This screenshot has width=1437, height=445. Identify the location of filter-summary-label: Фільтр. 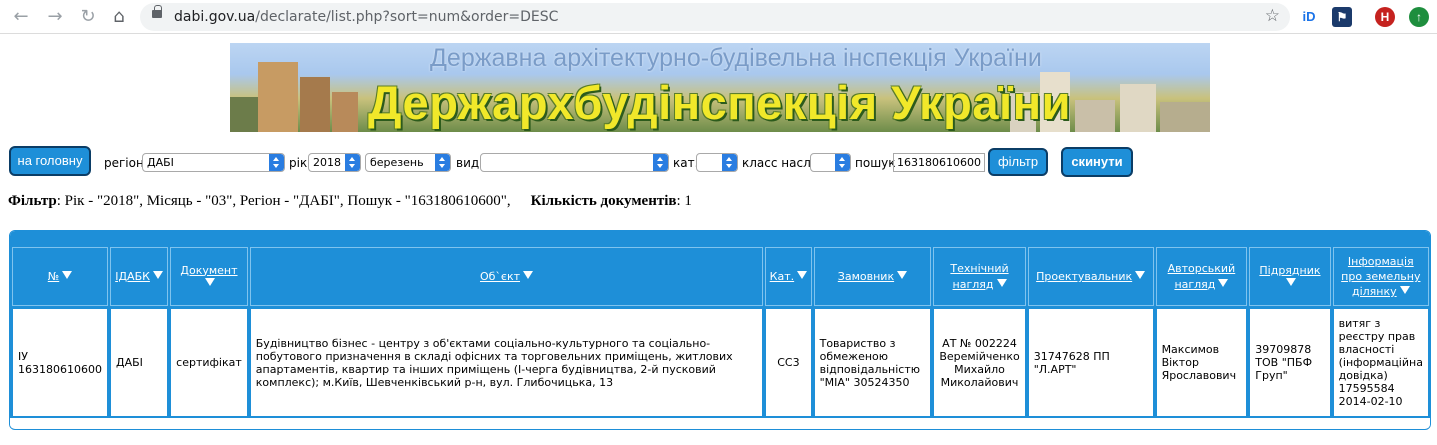
(32, 201).